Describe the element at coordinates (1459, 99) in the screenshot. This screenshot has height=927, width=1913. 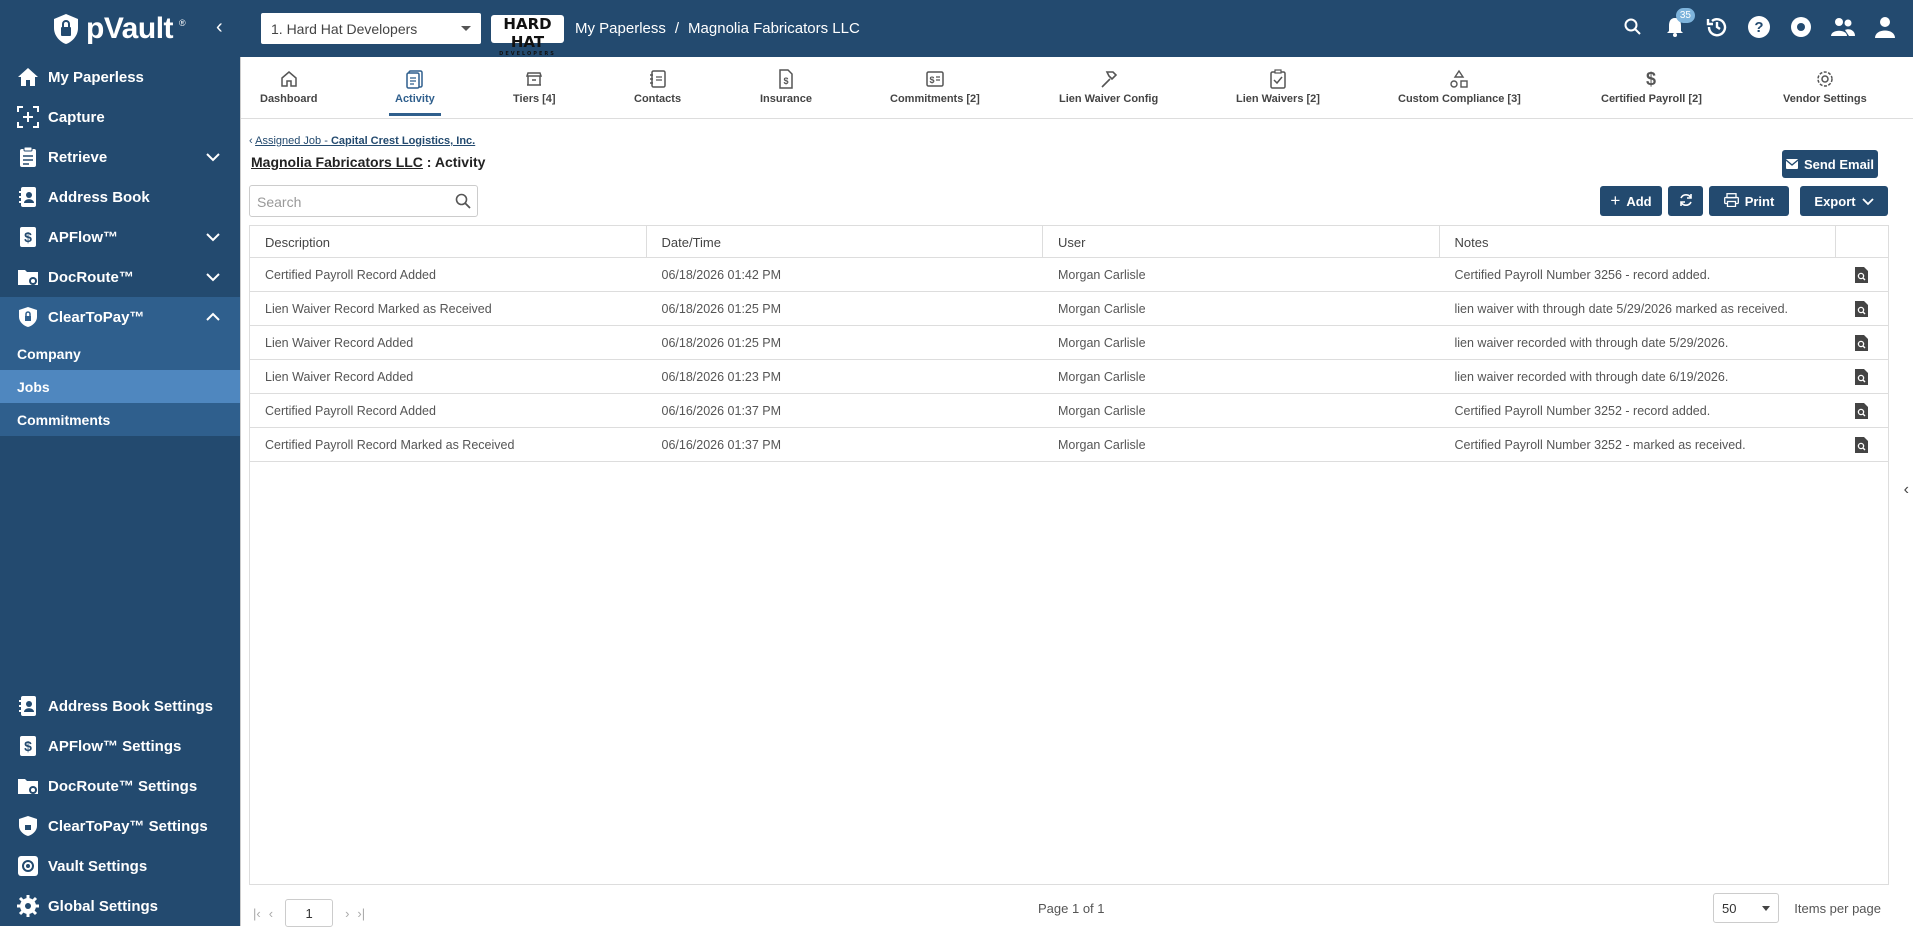
I see `tab-label: Custom Compliance [3]` at that location.